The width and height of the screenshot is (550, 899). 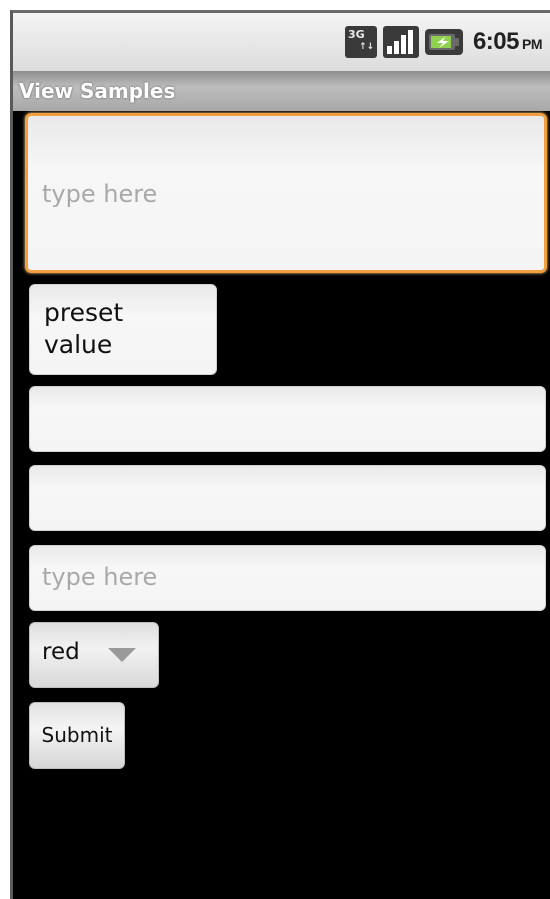 I want to click on clock-time: 6:05, so click(x=496, y=41).